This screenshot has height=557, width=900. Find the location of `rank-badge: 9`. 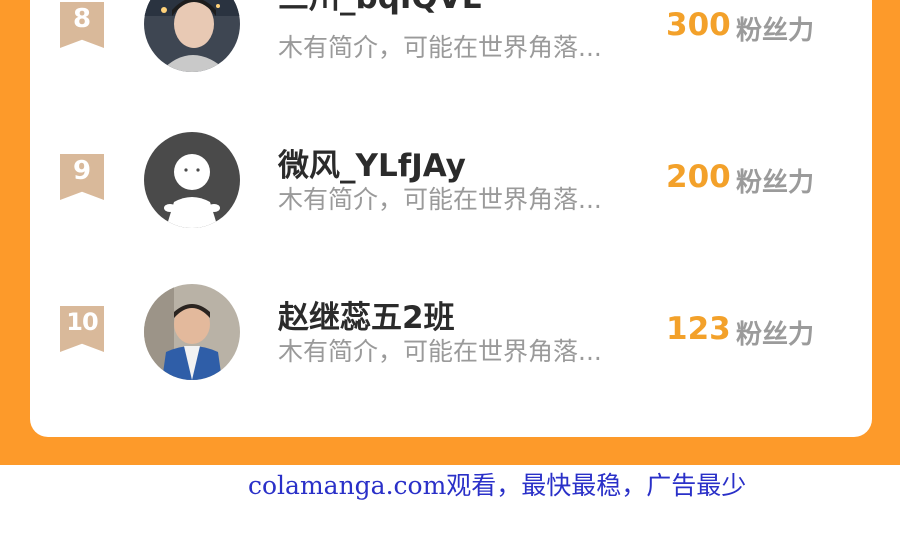

rank-badge: 9 is located at coordinates (82, 177).